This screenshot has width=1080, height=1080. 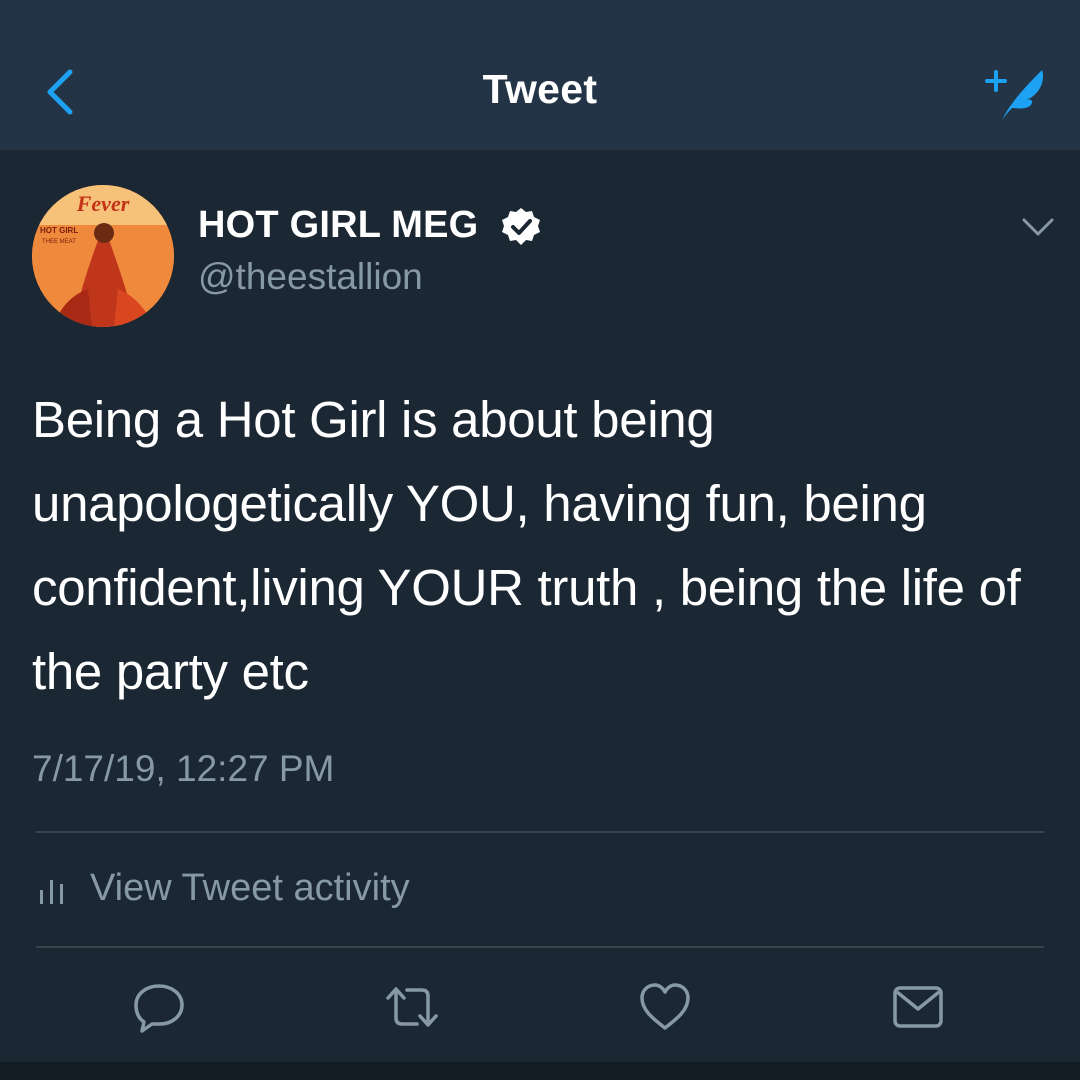 I want to click on retweet-icon, so click(x=412, y=1007).